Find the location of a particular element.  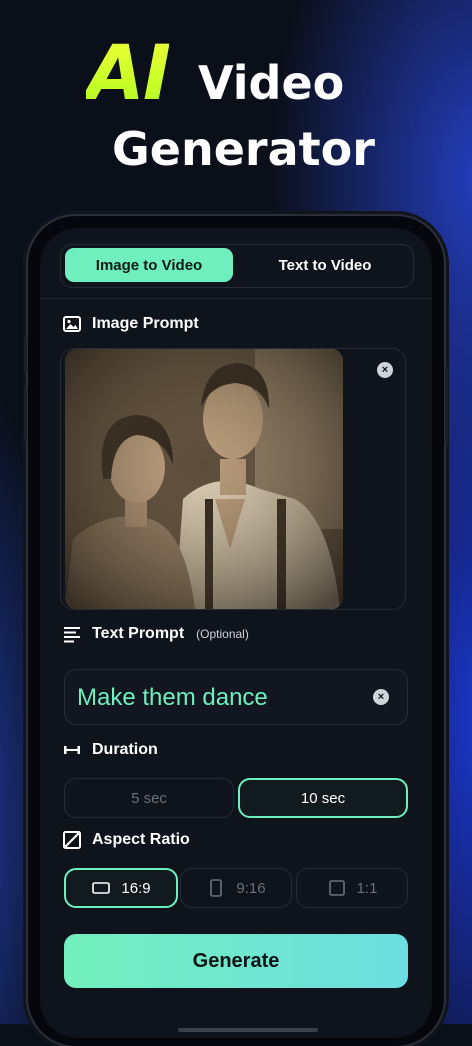

aspect-ratio-label: Aspect Ratio is located at coordinates (126, 840).